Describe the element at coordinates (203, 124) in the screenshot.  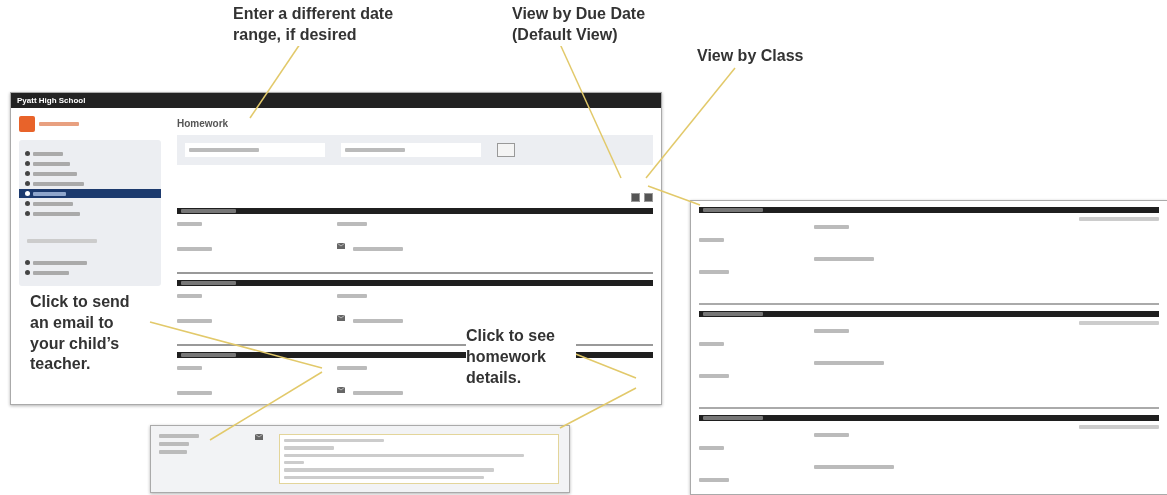
I see `page-heading: Homework` at that location.